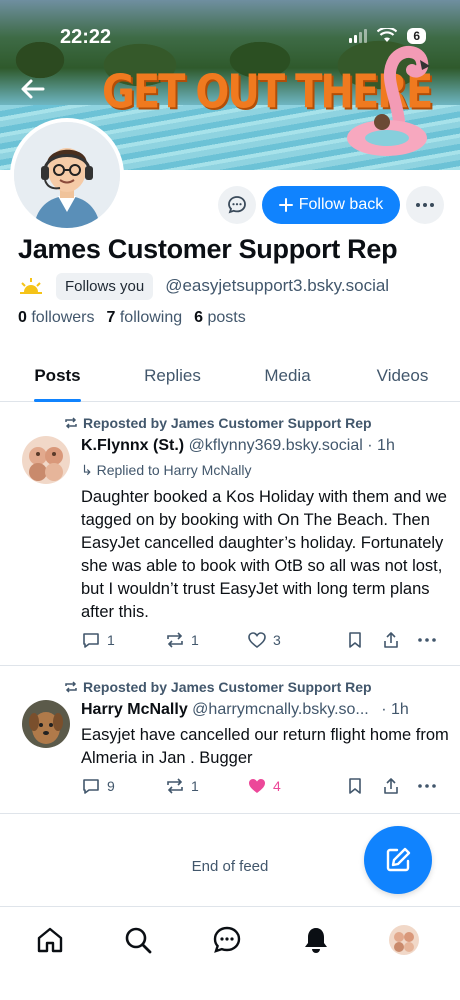 The width and height of the screenshot is (460, 1000). Describe the element at coordinates (277, 640) in the screenshot. I see `like-count: 3` at that location.